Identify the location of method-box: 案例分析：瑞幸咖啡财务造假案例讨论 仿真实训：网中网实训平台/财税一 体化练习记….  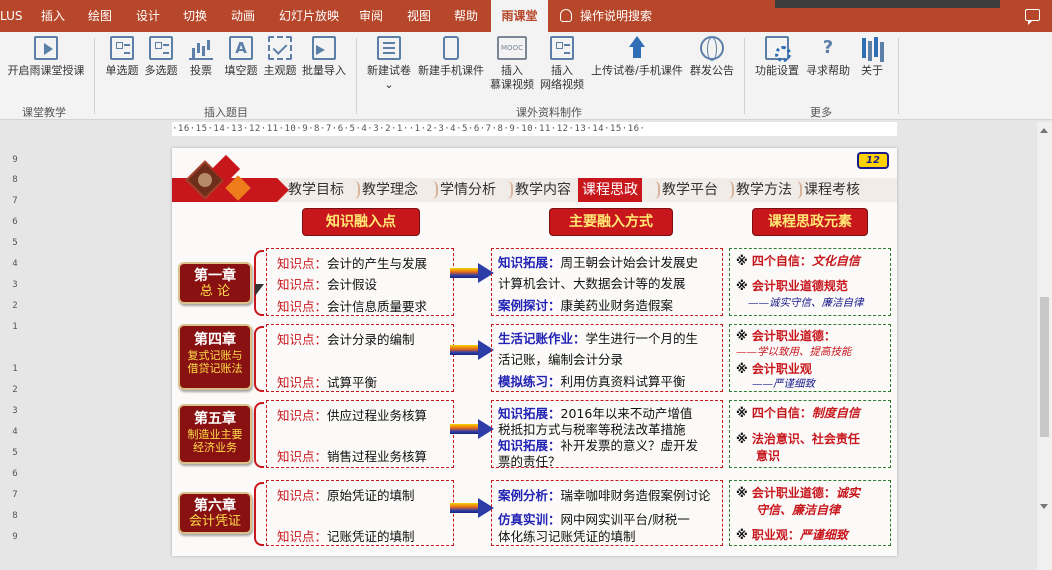
(607, 513).